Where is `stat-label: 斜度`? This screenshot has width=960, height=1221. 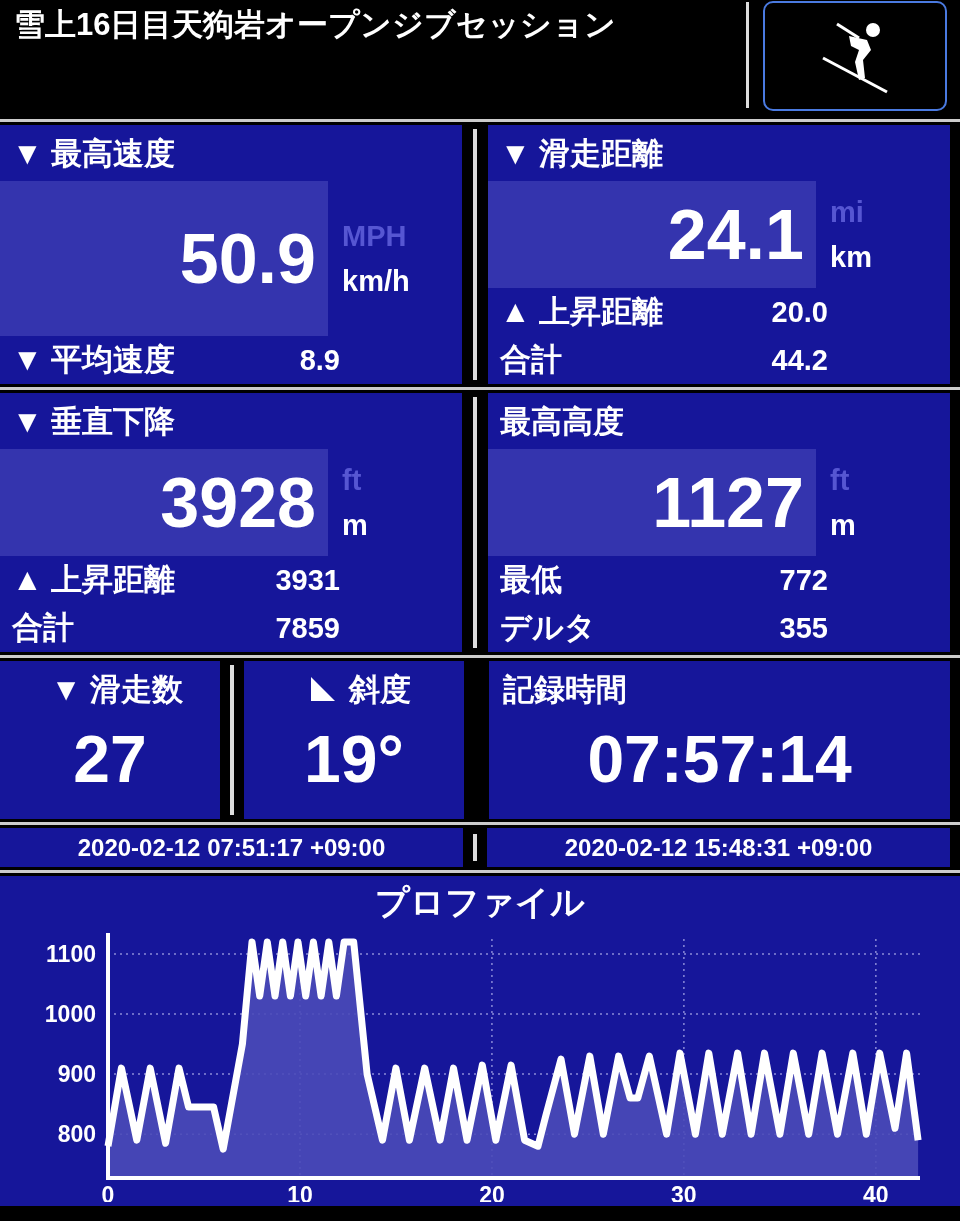 stat-label: 斜度 is located at coordinates (379, 690).